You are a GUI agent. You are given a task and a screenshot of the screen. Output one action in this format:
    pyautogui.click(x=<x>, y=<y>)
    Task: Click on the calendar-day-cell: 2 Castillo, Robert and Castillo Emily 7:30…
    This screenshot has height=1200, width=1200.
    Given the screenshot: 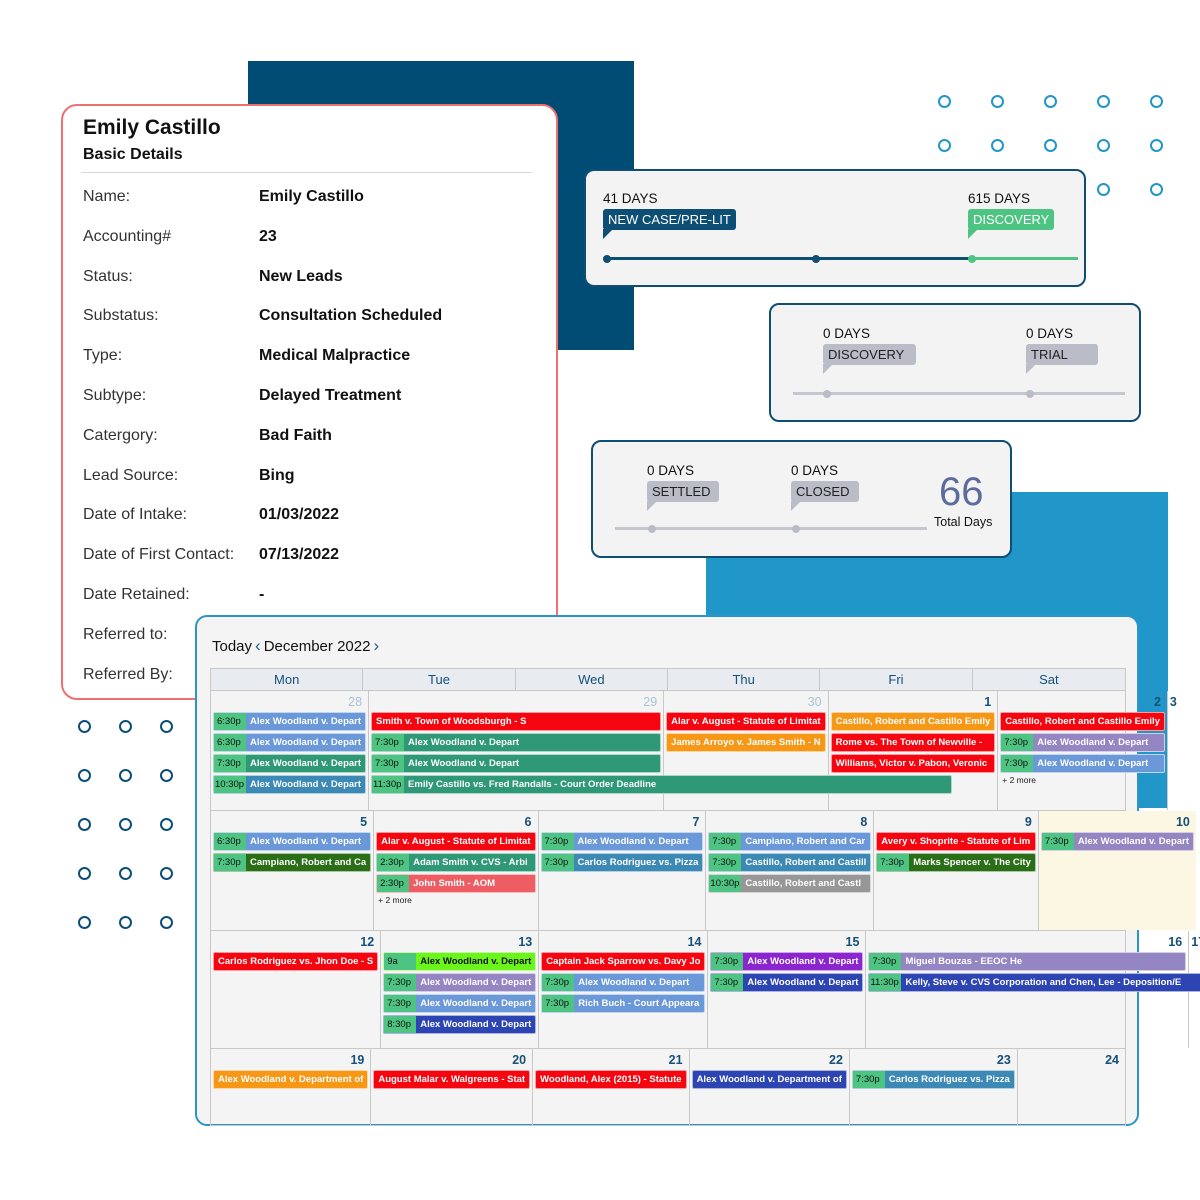 What is the action you would take?
    pyautogui.click(x=1083, y=750)
    